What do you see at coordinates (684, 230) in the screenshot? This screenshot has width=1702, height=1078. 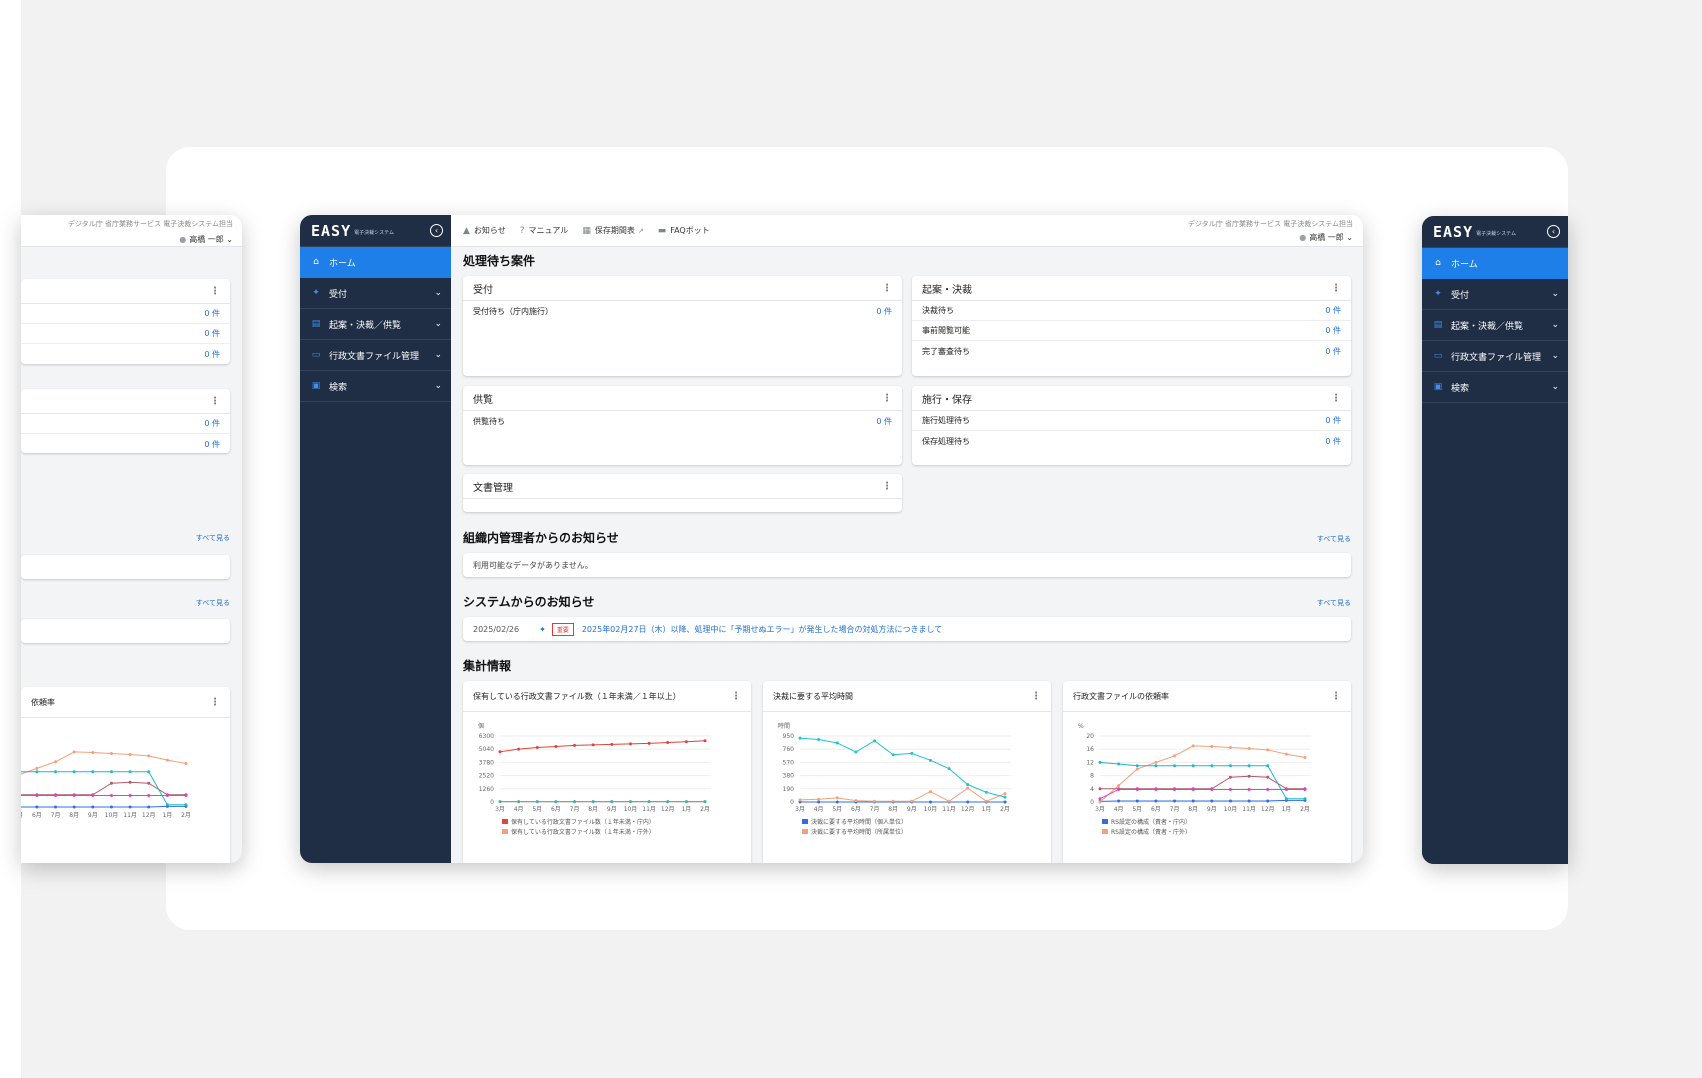 I see `header-faq-bot-link: ▬ FAQボット` at bounding box center [684, 230].